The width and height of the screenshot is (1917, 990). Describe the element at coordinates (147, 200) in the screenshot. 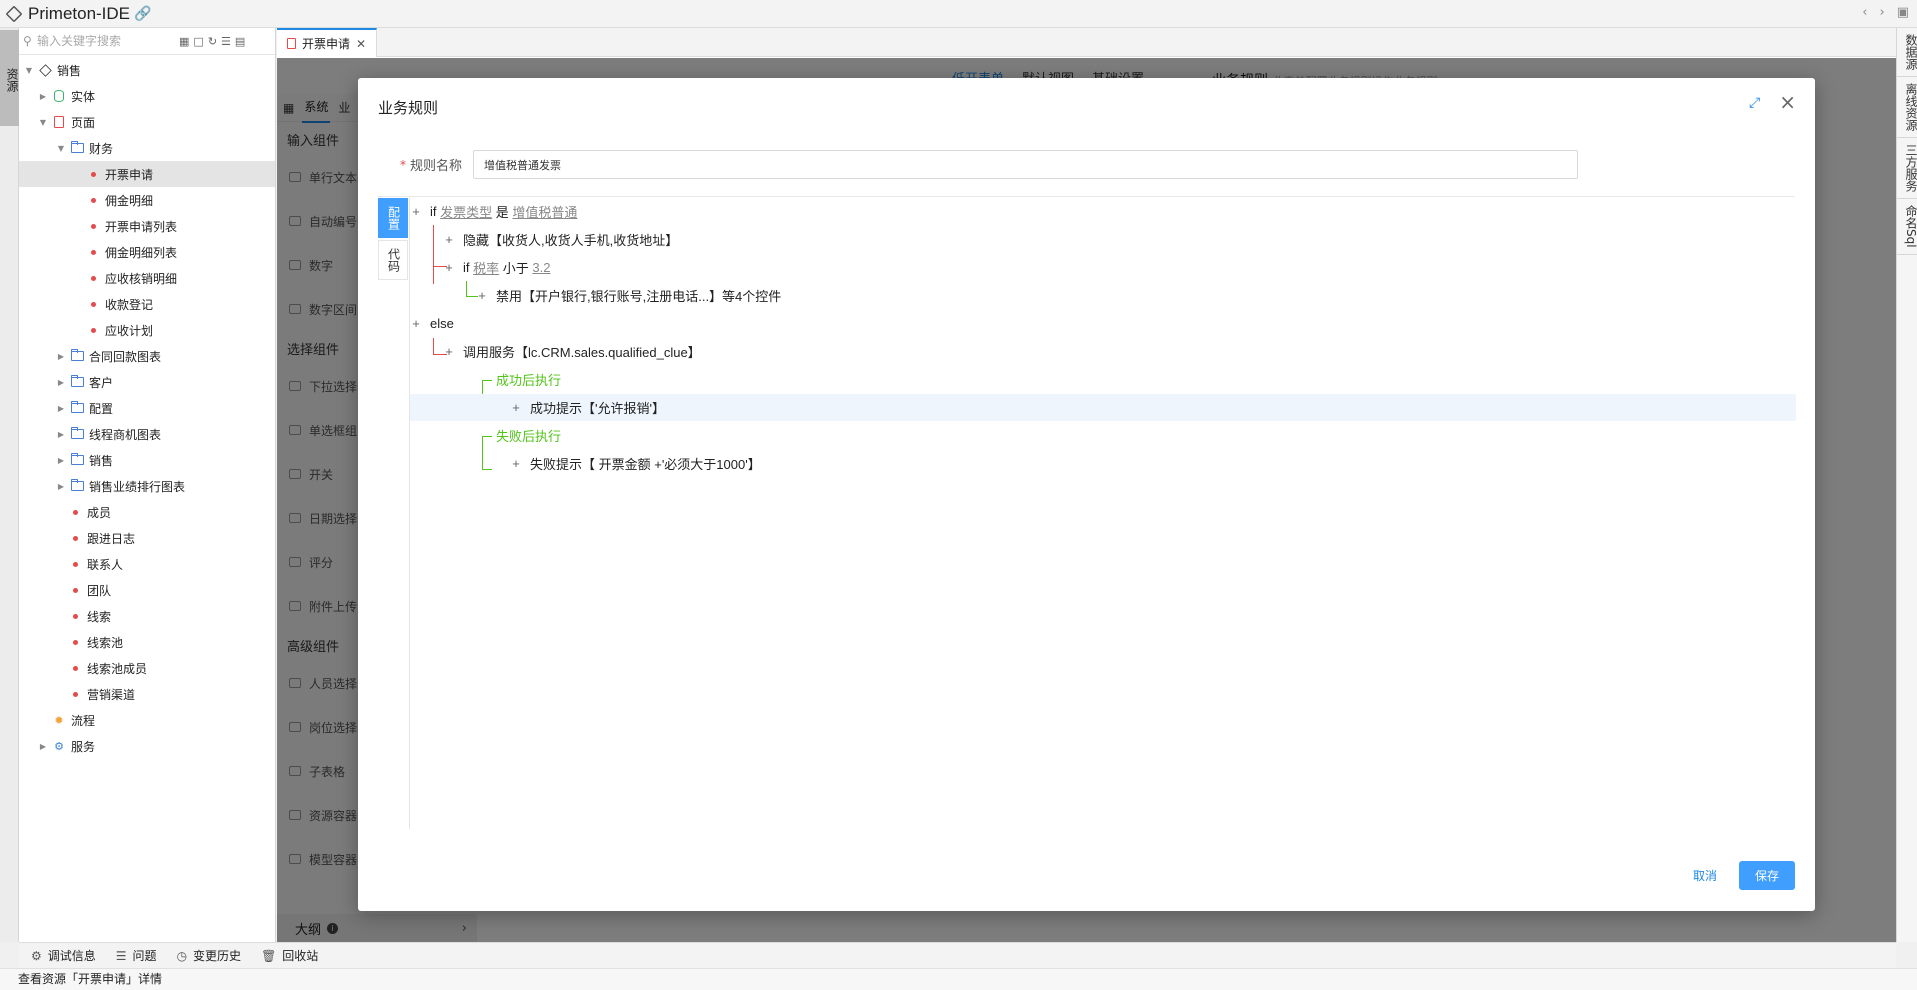

I see `tree-node-page-item: 佣金明细` at that location.